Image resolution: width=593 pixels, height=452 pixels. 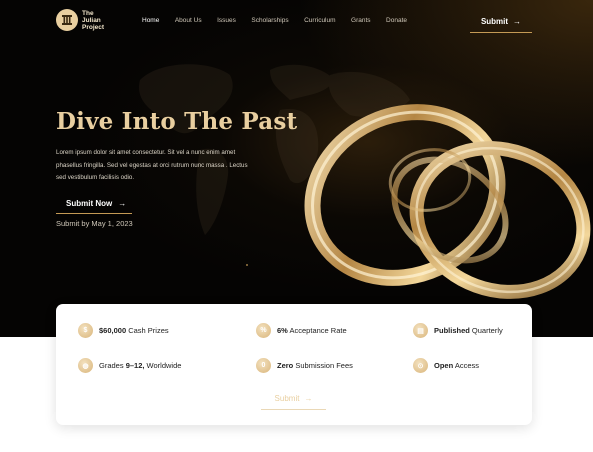 I want to click on stat-prizes-rest: Cash Prizes, so click(x=147, y=330).